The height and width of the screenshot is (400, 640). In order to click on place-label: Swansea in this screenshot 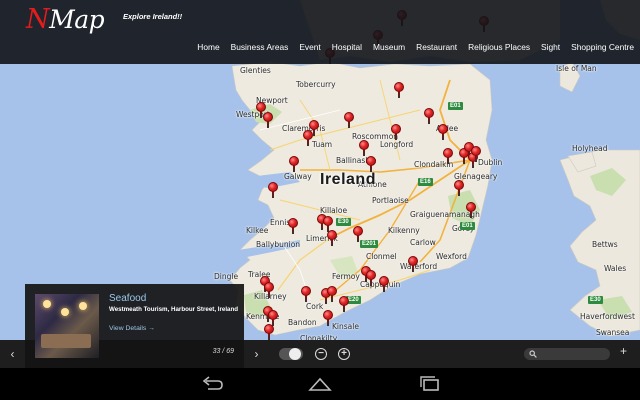, I will do `click(613, 332)`.